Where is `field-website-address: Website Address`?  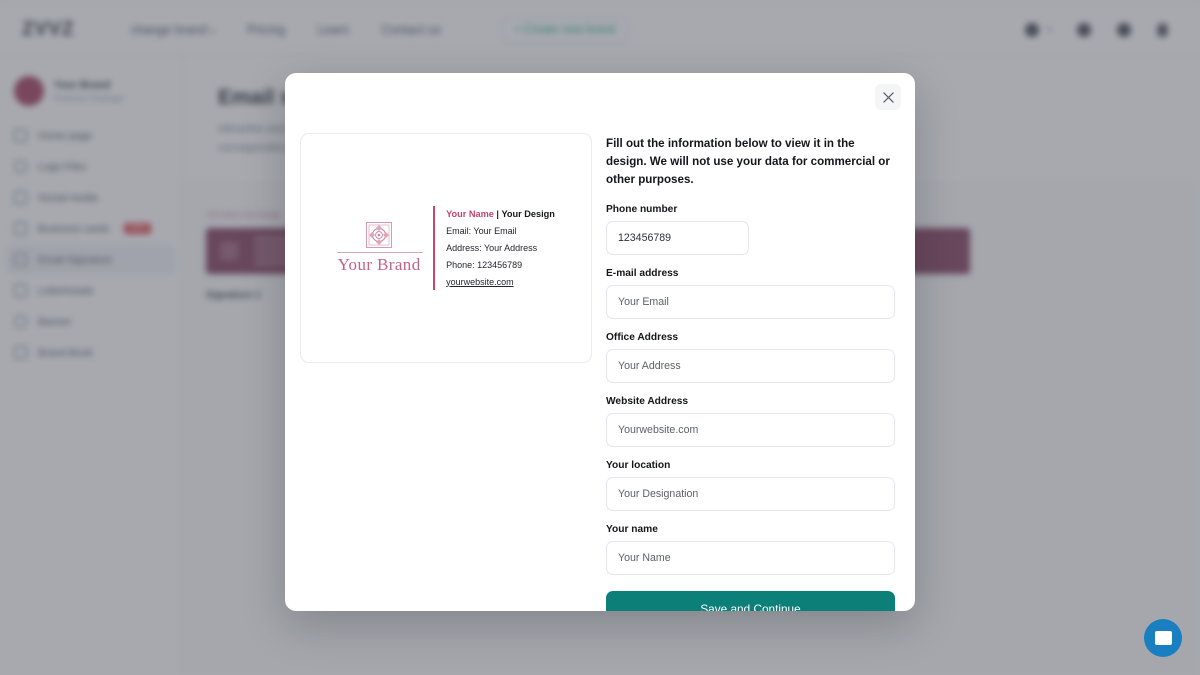 field-website-address: Website Address is located at coordinates (750, 422).